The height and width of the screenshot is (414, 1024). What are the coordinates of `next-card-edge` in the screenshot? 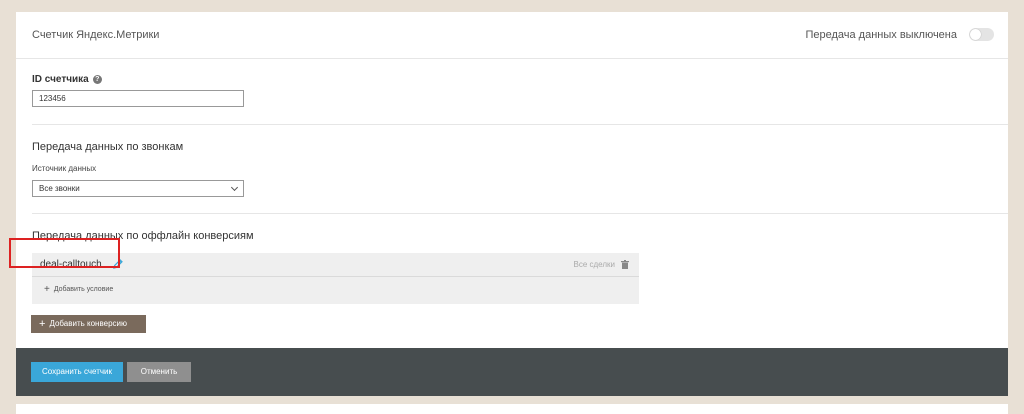 It's located at (512, 409).